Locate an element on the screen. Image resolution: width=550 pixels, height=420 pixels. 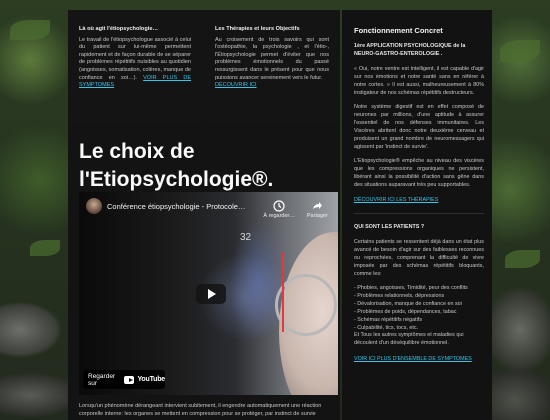
youtube-wordmark: YouTube is located at coordinates (151, 379).